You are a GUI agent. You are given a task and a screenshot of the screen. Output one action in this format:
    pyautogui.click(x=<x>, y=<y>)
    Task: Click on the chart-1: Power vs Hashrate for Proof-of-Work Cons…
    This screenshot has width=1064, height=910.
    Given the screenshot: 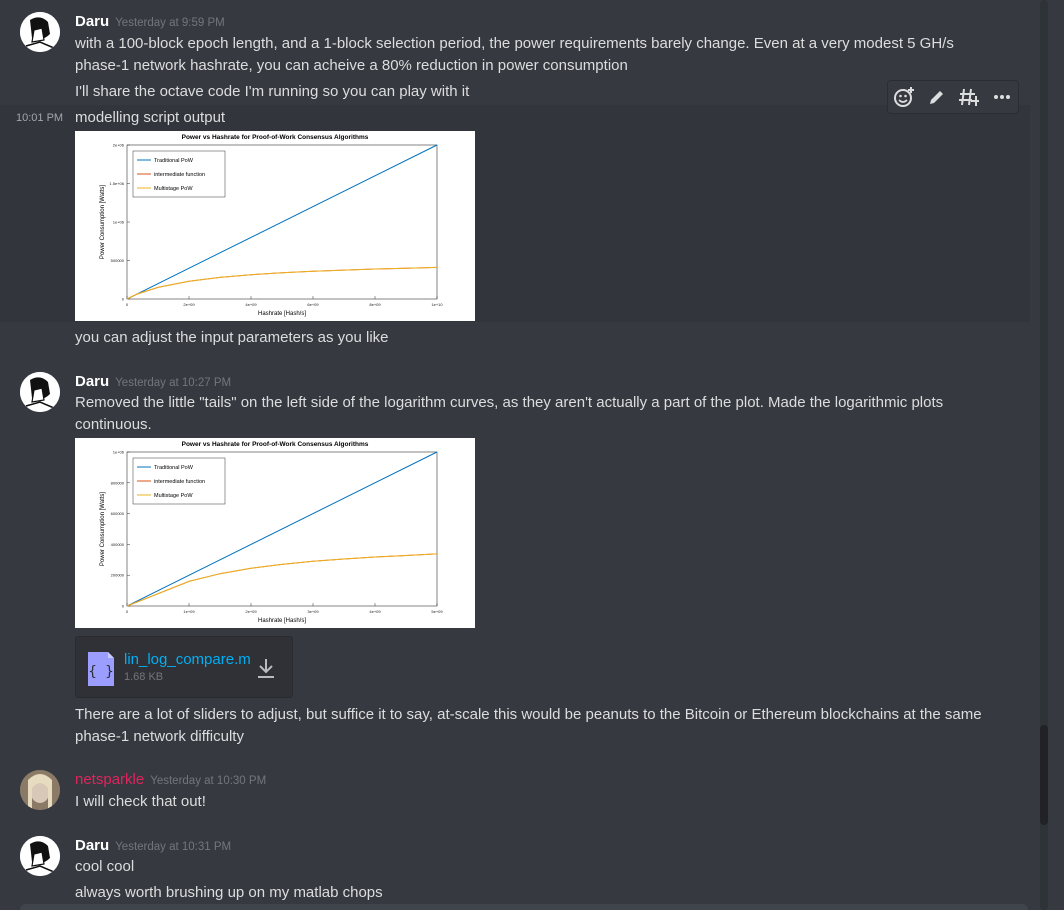 What is the action you would take?
    pyautogui.click(x=271, y=225)
    